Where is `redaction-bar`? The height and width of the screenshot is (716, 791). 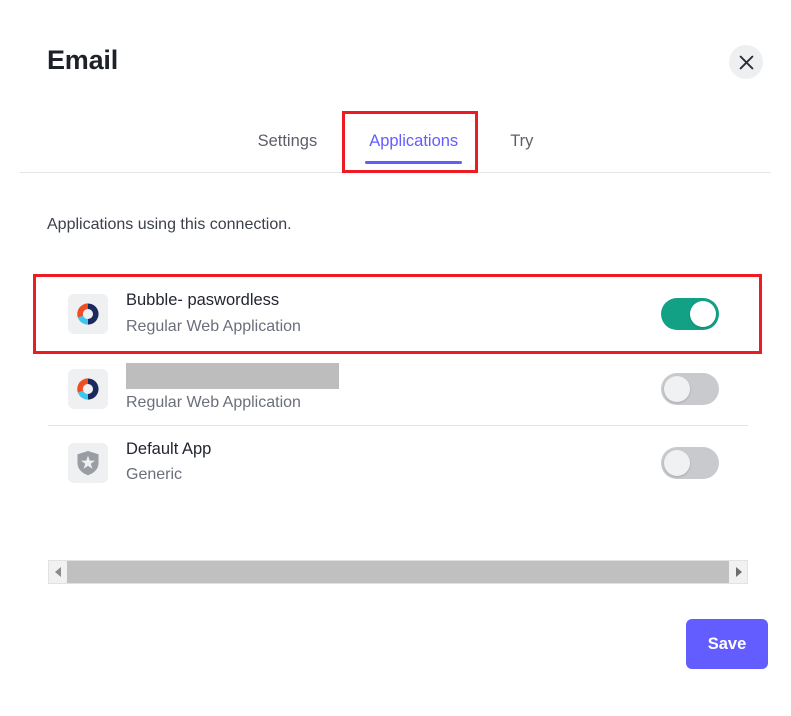 redaction-bar is located at coordinates (232, 375).